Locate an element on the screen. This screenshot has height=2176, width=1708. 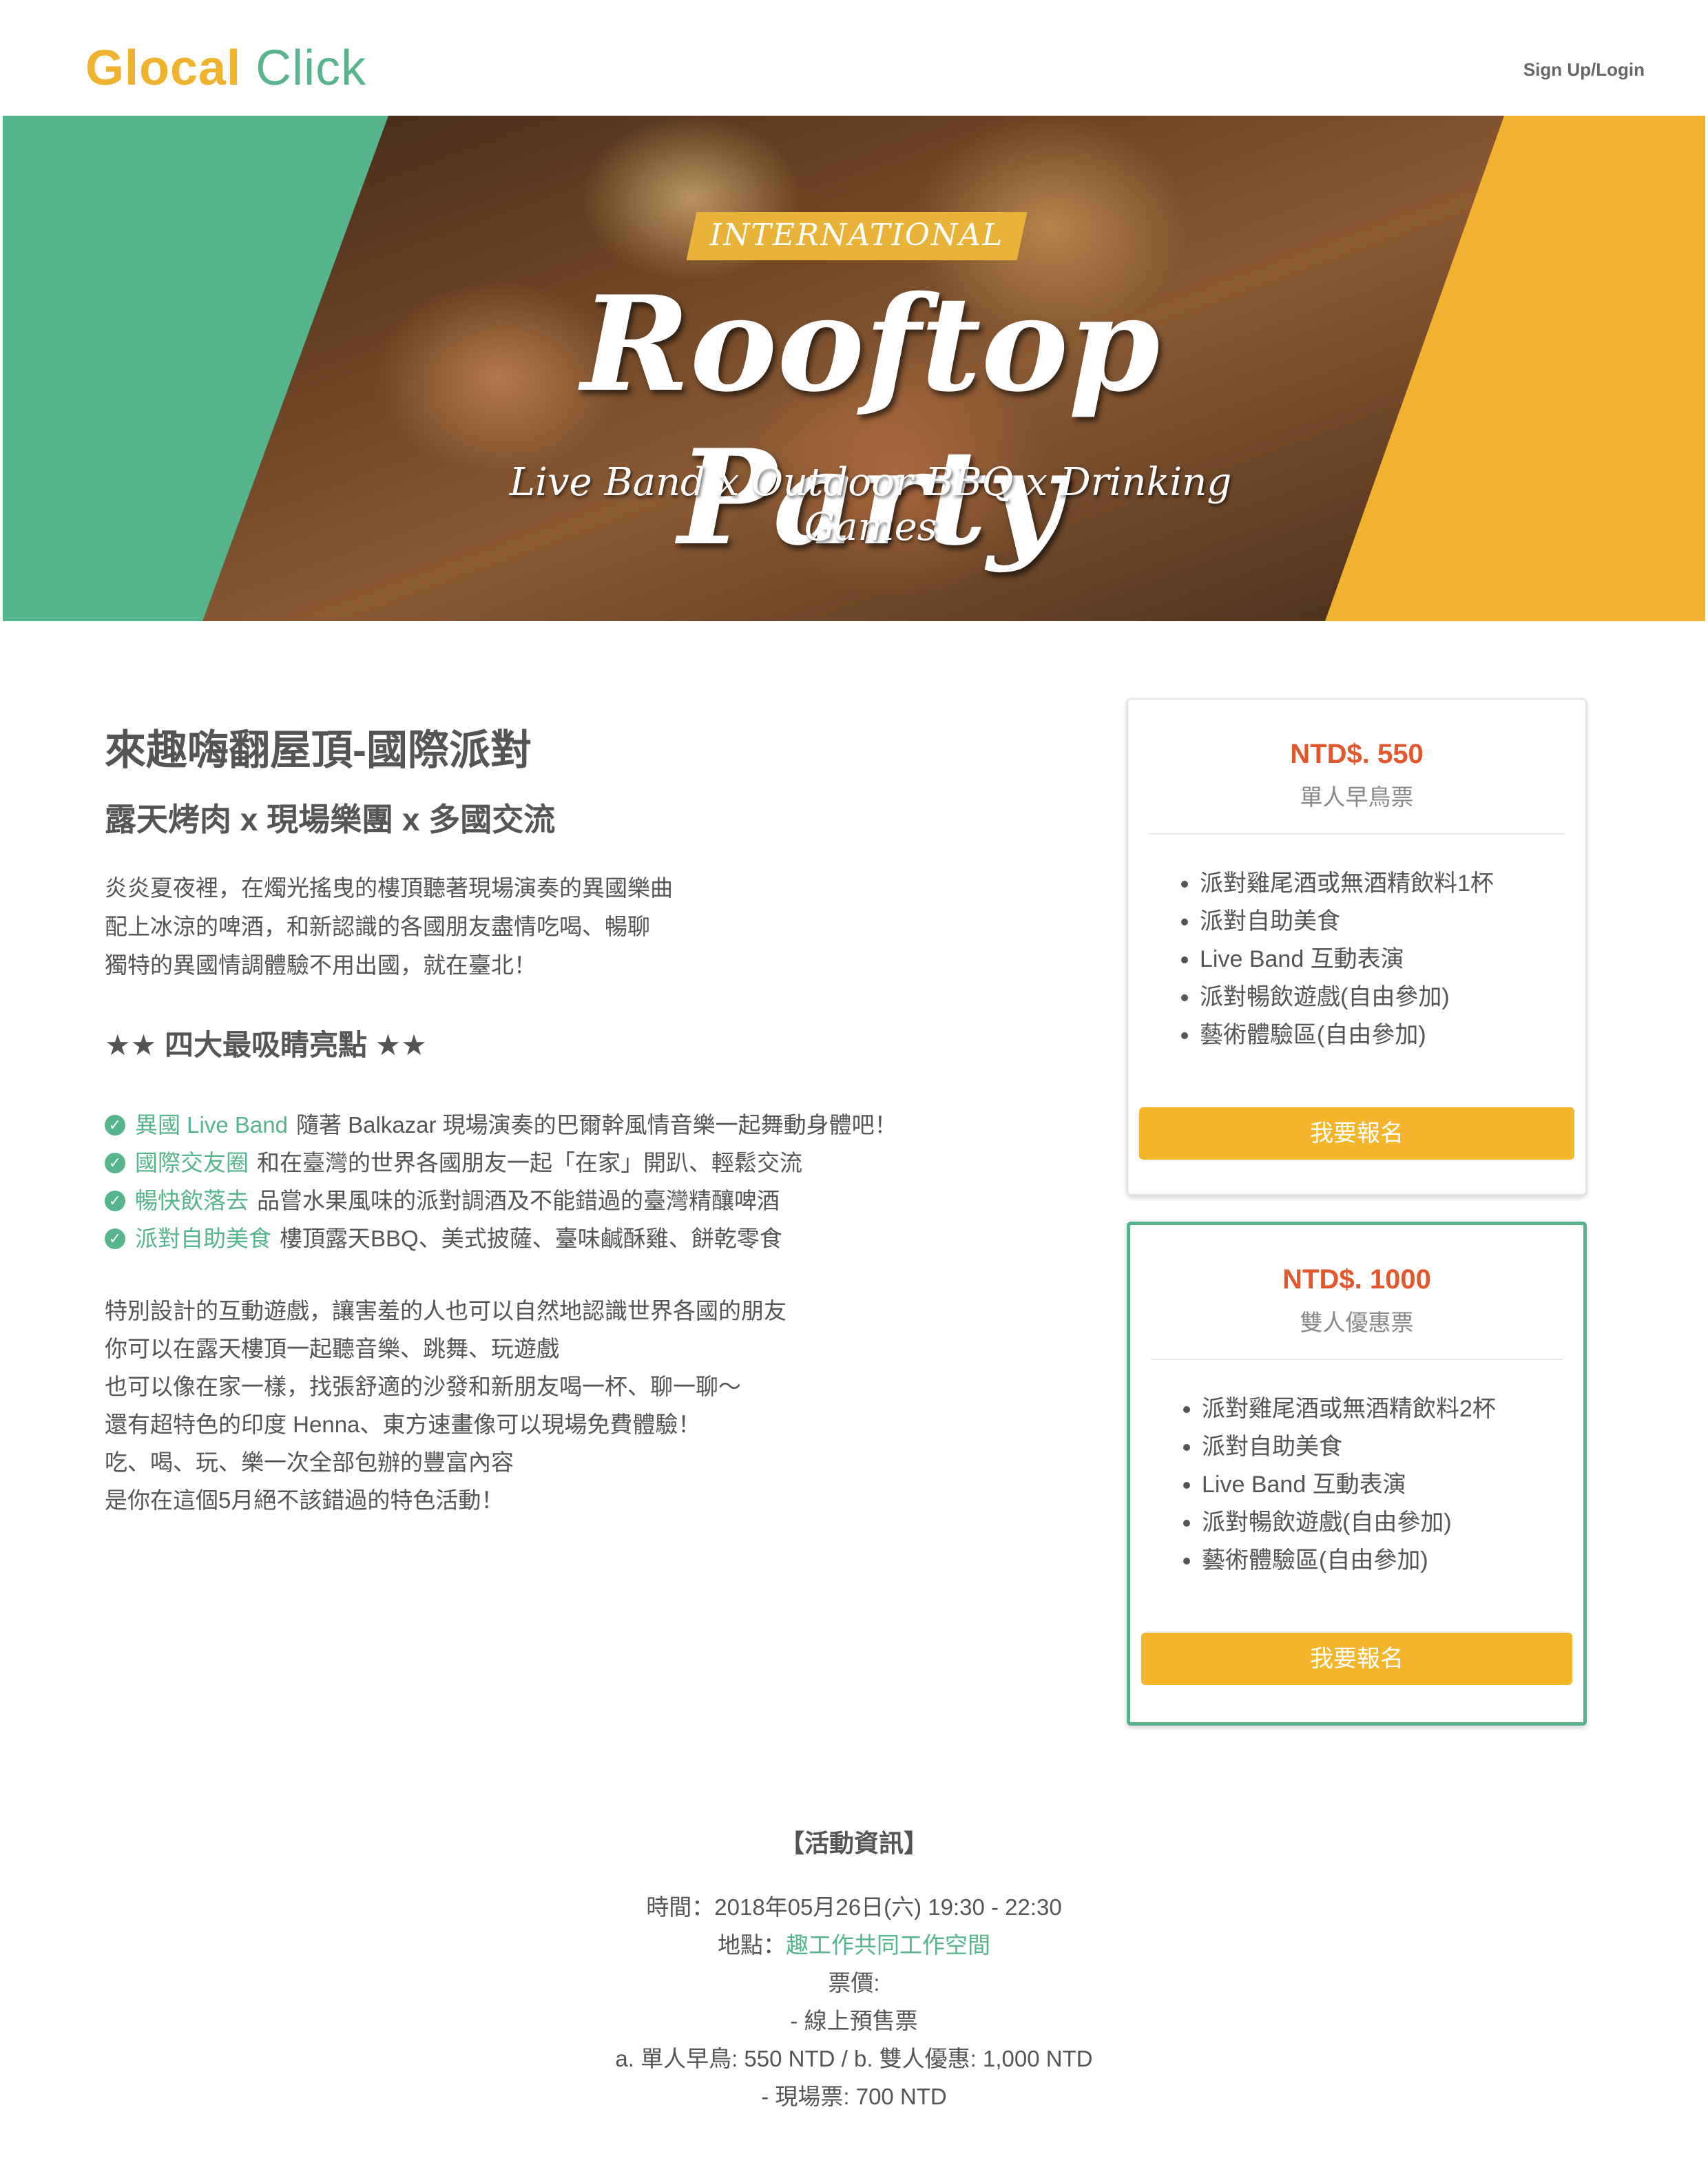
highlight-label: 國際交友圈 is located at coordinates (192, 1162).